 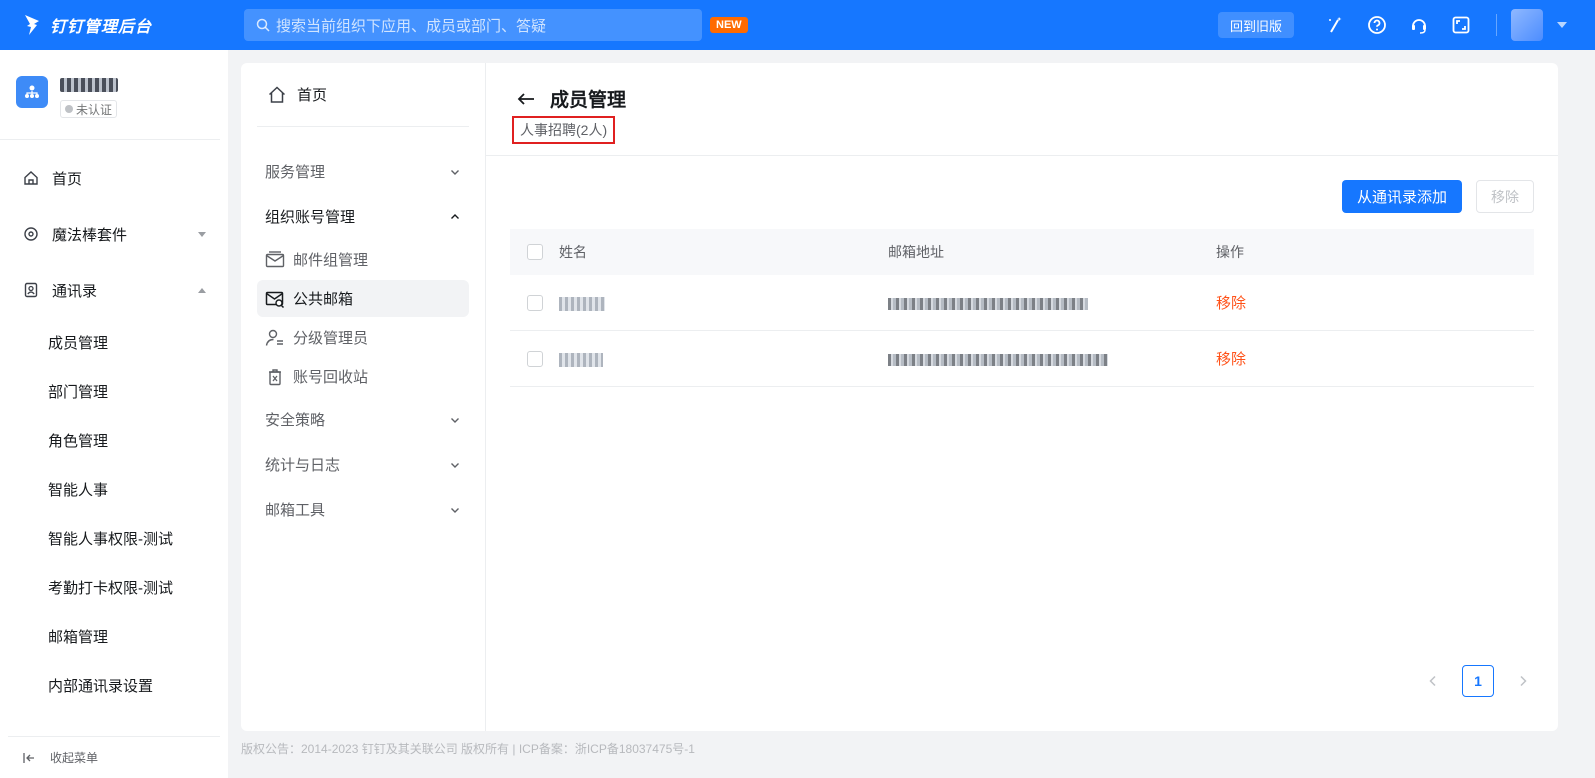 I want to click on nav-subitem-label: 分级管理员, so click(x=331, y=338).